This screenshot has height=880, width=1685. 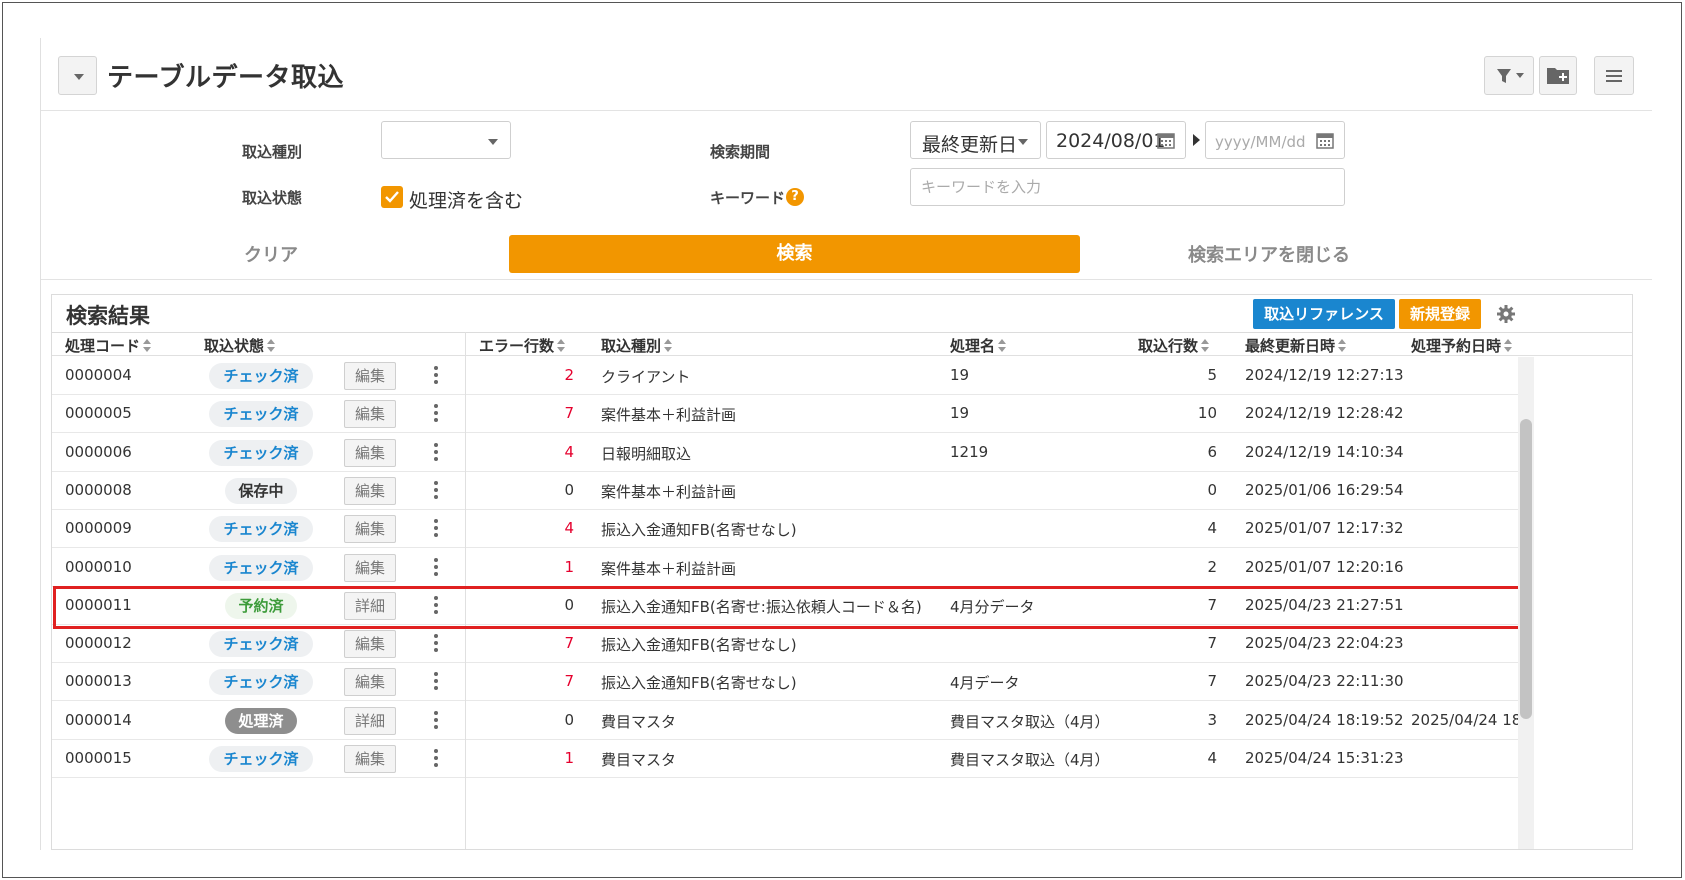 What do you see at coordinates (1116, 140) in the screenshot?
I see `date-from-field: 2024/08/01` at bounding box center [1116, 140].